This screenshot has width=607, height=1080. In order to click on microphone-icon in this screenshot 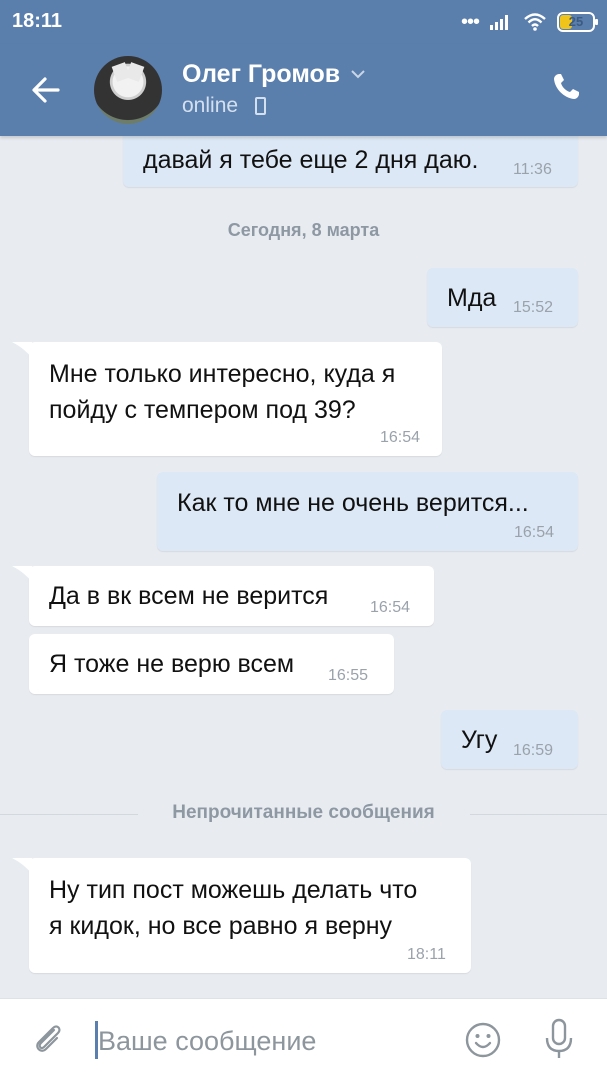, I will do `click(559, 1039)`.